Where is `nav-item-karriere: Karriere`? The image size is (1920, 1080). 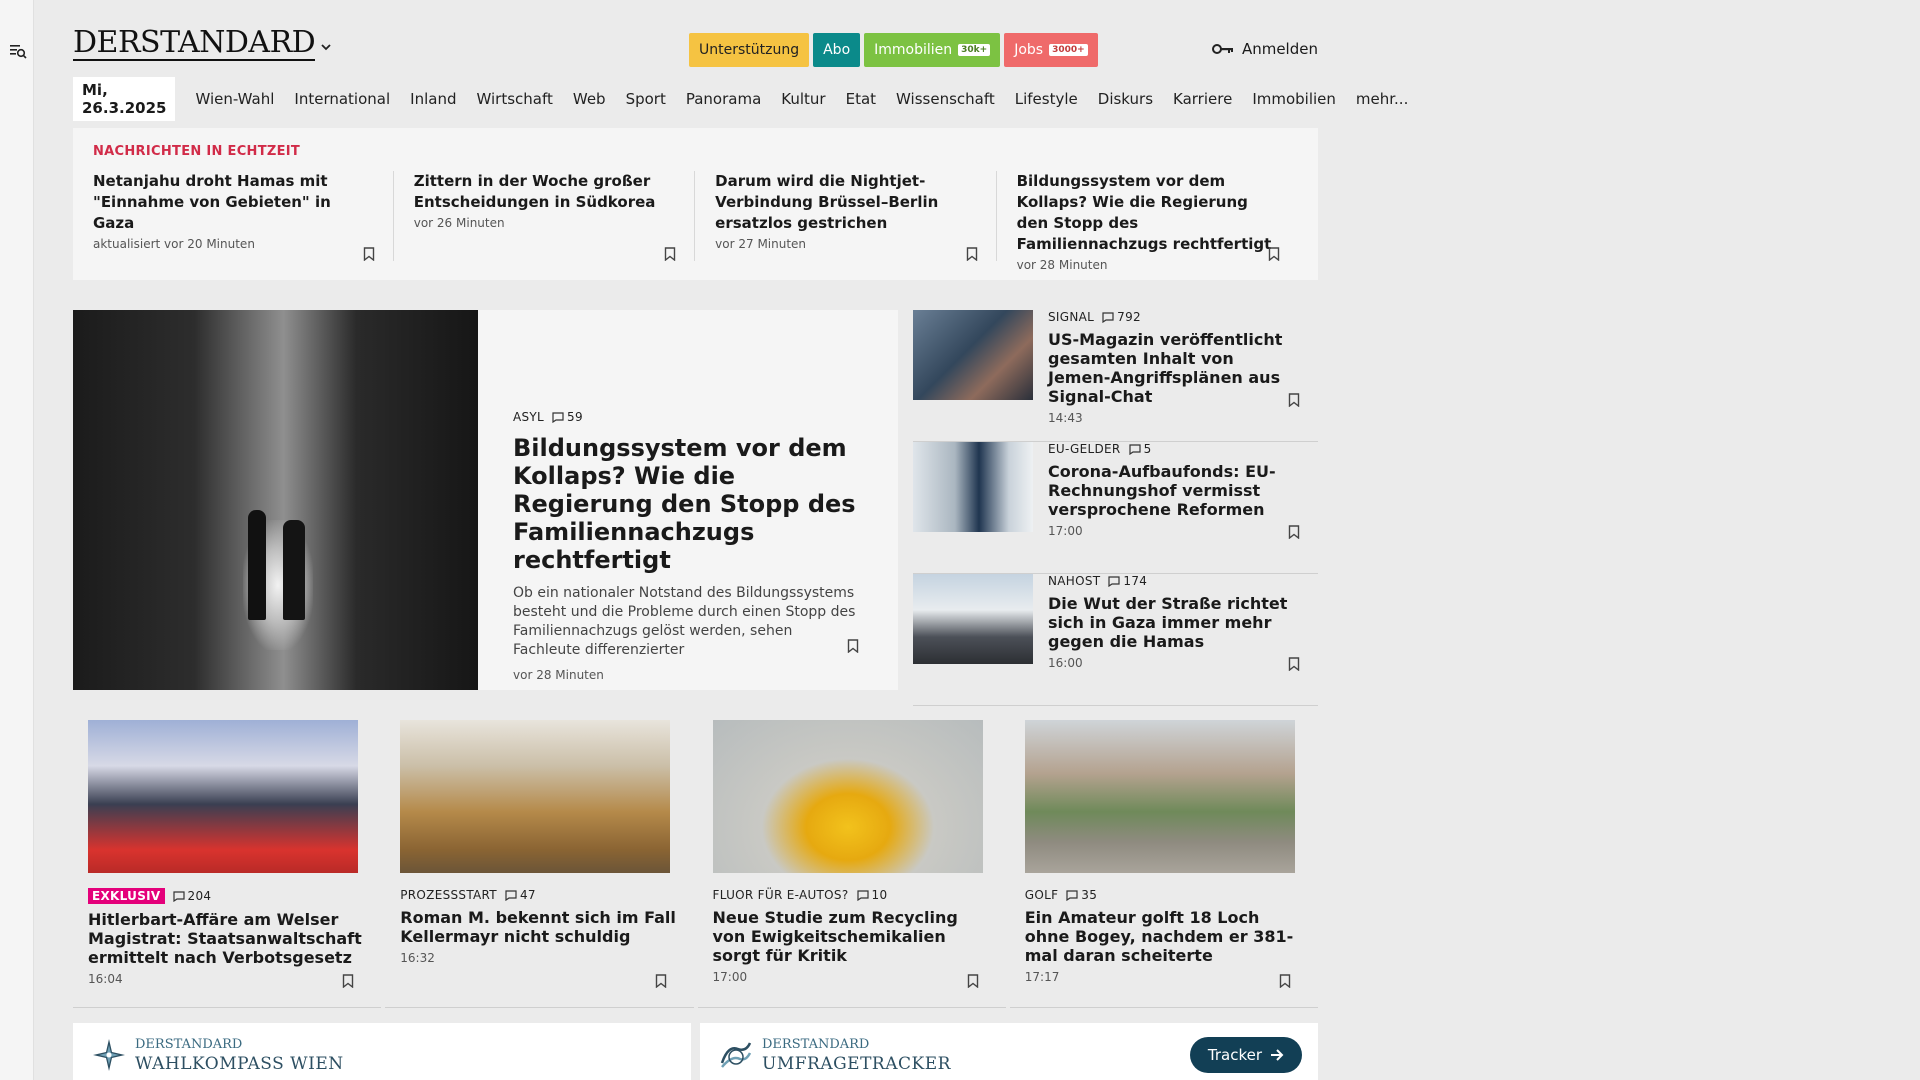
nav-item-karriere: Karriere is located at coordinates (1202, 99).